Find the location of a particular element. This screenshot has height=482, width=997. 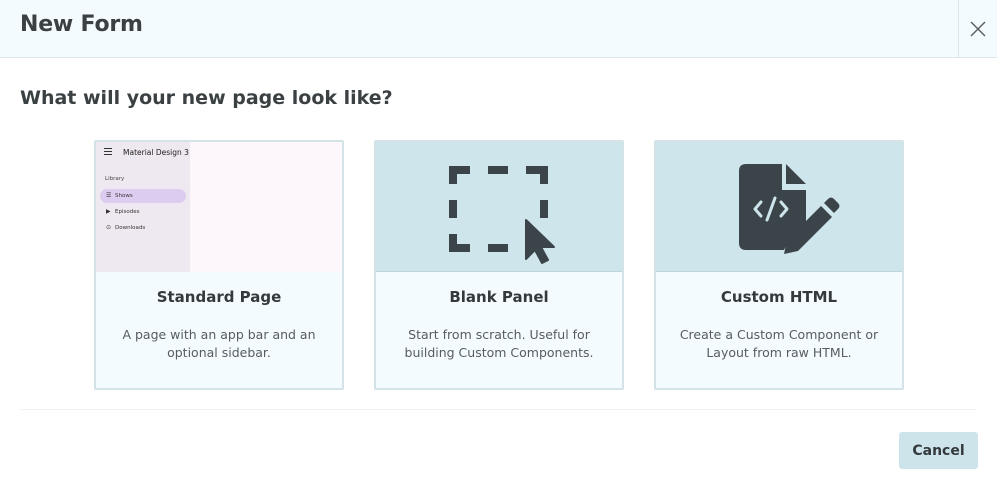

menu-icon is located at coordinates (108, 152).